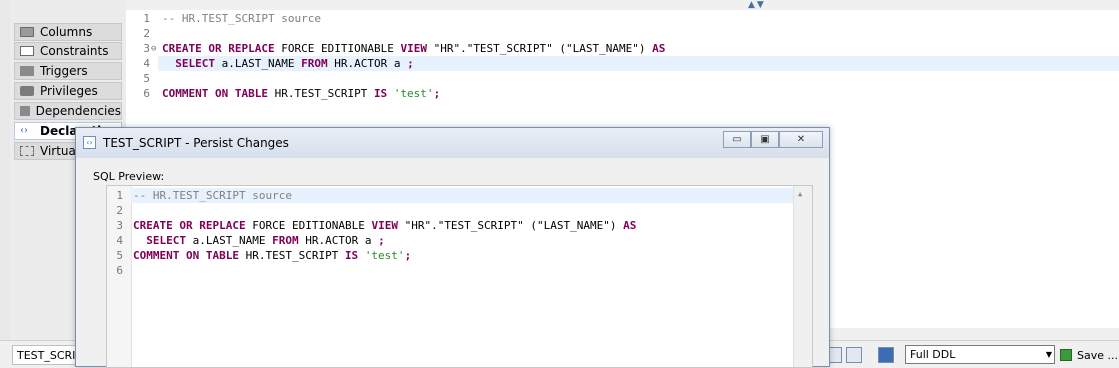 This screenshot has height=368, width=1119. Describe the element at coordinates (452, 143) in the screenshot. I see `dialog-titlebar: ‹› TEST_SCRIPT - Persist Changes ▭ ▣ ✕` at that location.